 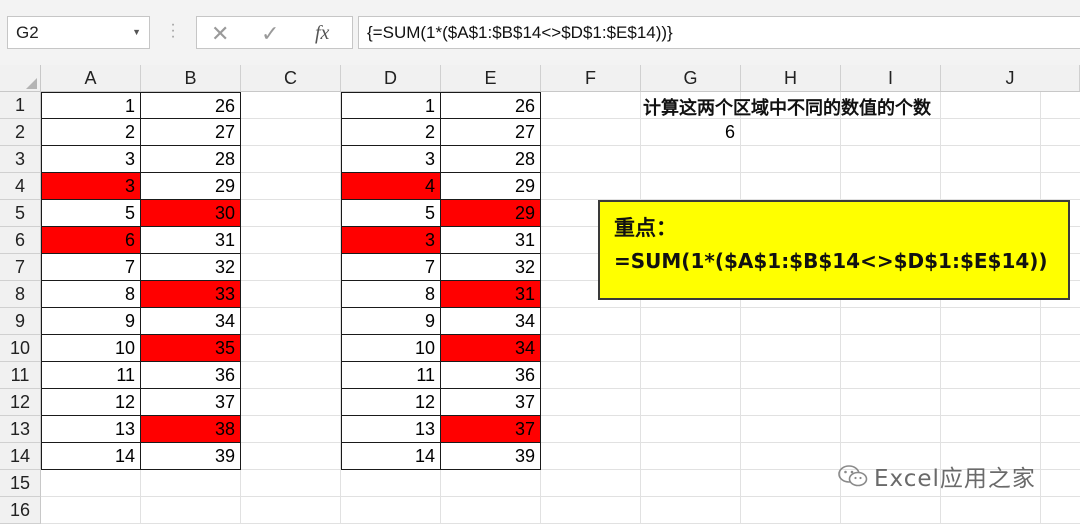 What do you see at coordinates (91, 213) in the screenshot?
I see `range1-cell: 5` at bounding box center [91, 213].